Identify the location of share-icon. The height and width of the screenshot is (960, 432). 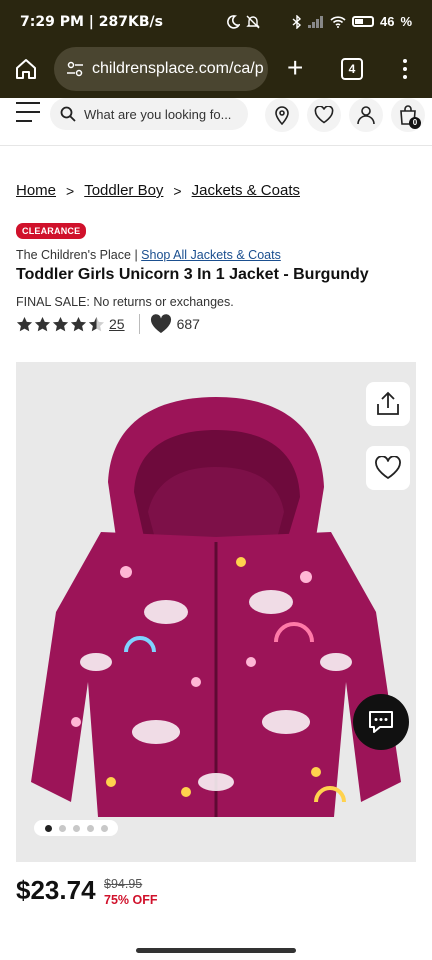
(388, 403).